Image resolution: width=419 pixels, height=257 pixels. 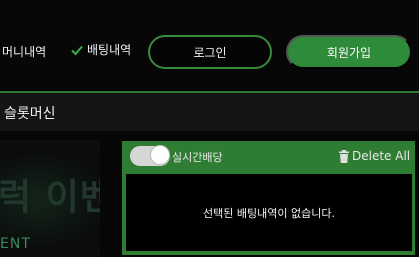 What do you see at coordinates (160, 155) in the screenshot?
I see `toggle-knob` at bounding box center [160, 155].